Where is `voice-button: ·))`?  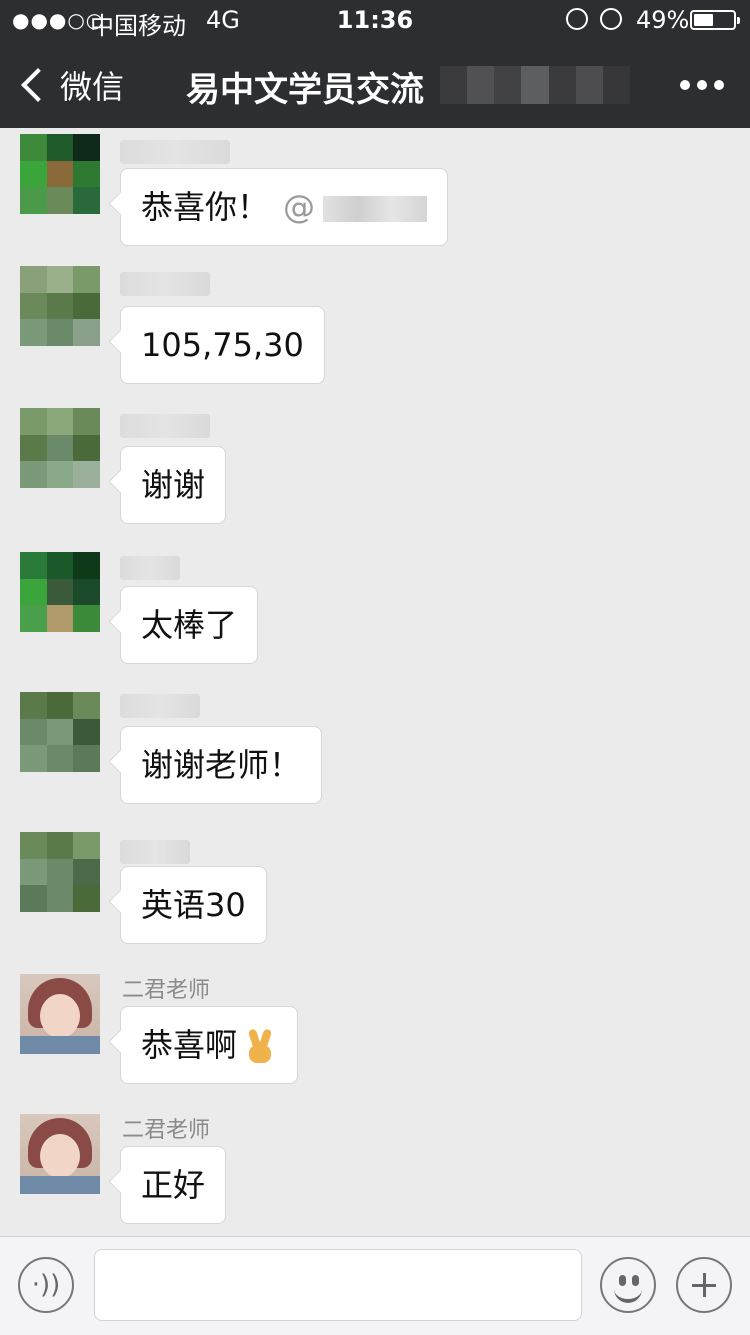
voice-button: ·)) is located at coordinates (46, 1285).